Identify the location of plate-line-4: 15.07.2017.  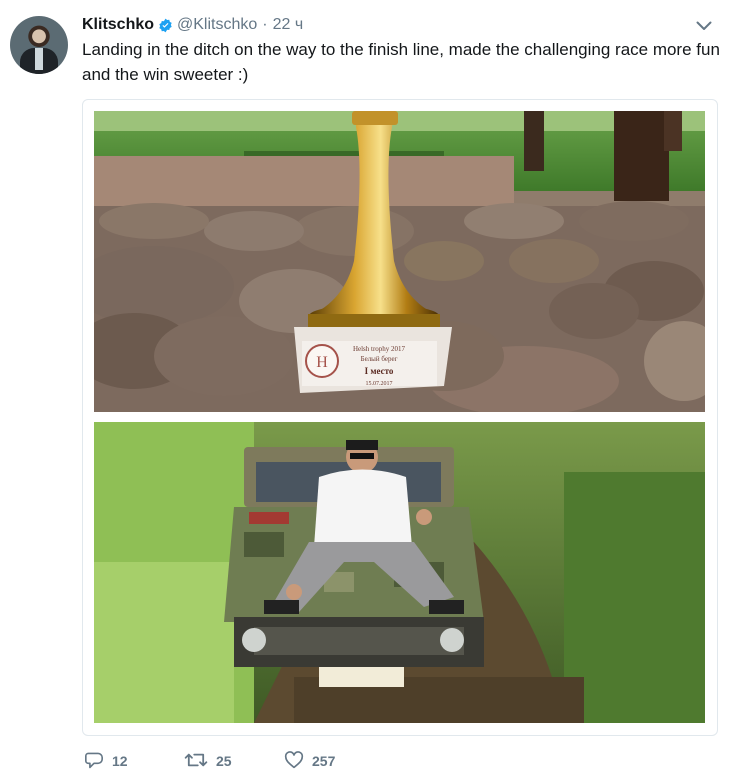
(379, 384).